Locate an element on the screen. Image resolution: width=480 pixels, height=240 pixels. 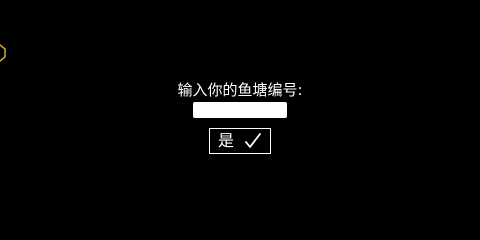
confirm-button: 是 is located at coordinates (240, 141).